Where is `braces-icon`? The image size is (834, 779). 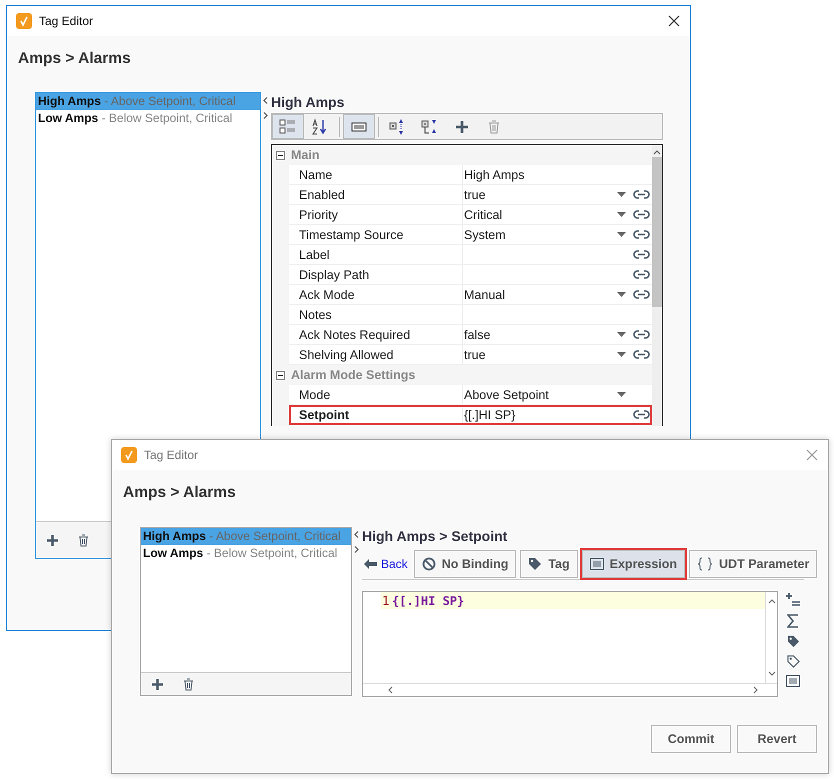
braces-icon is located at coordinates (705, 564).